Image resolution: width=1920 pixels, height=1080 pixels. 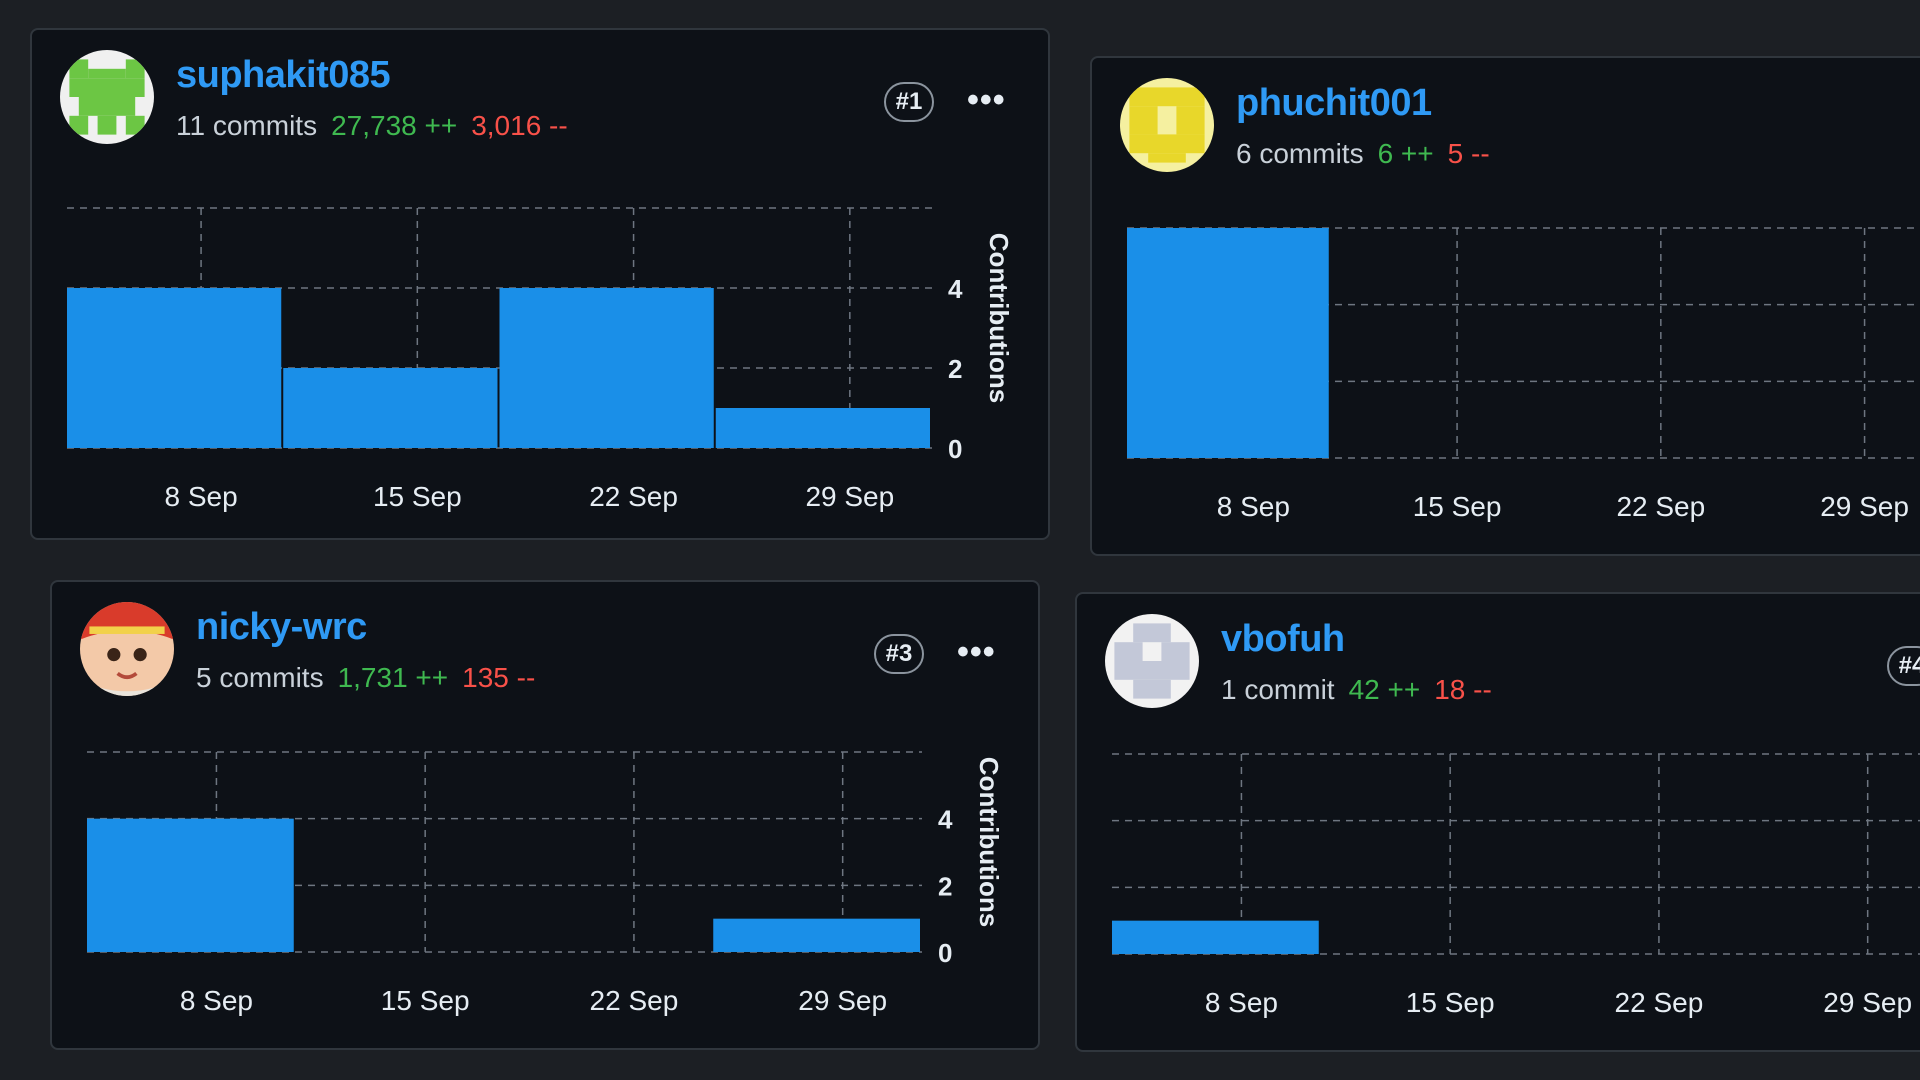 What do you see at coordinates (1283, 639) in the screenshot?
I see `contributor-username: vbofuh` at bounding box center [1283, 639].